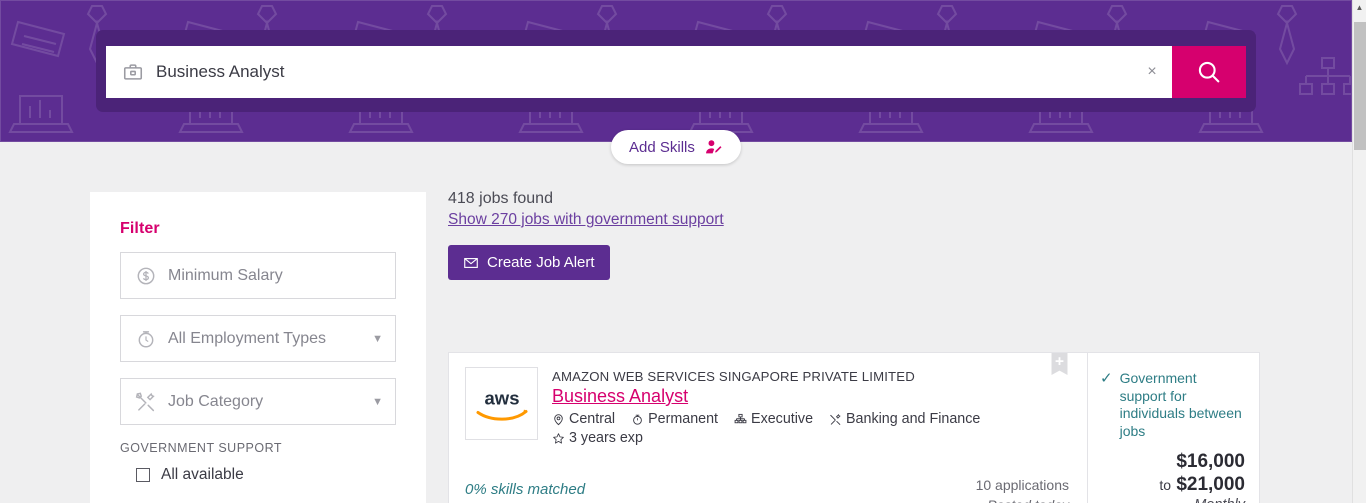  What do you see at coordinates (501, 397) in the screenshot?
I see `svg-text: aws` at bounding box center [501, 397].